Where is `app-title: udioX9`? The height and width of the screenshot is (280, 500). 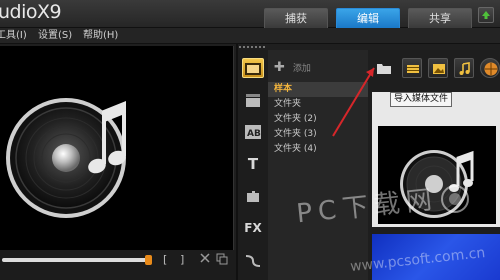
app-title: udioX9 is located at coordinates (31, 12).